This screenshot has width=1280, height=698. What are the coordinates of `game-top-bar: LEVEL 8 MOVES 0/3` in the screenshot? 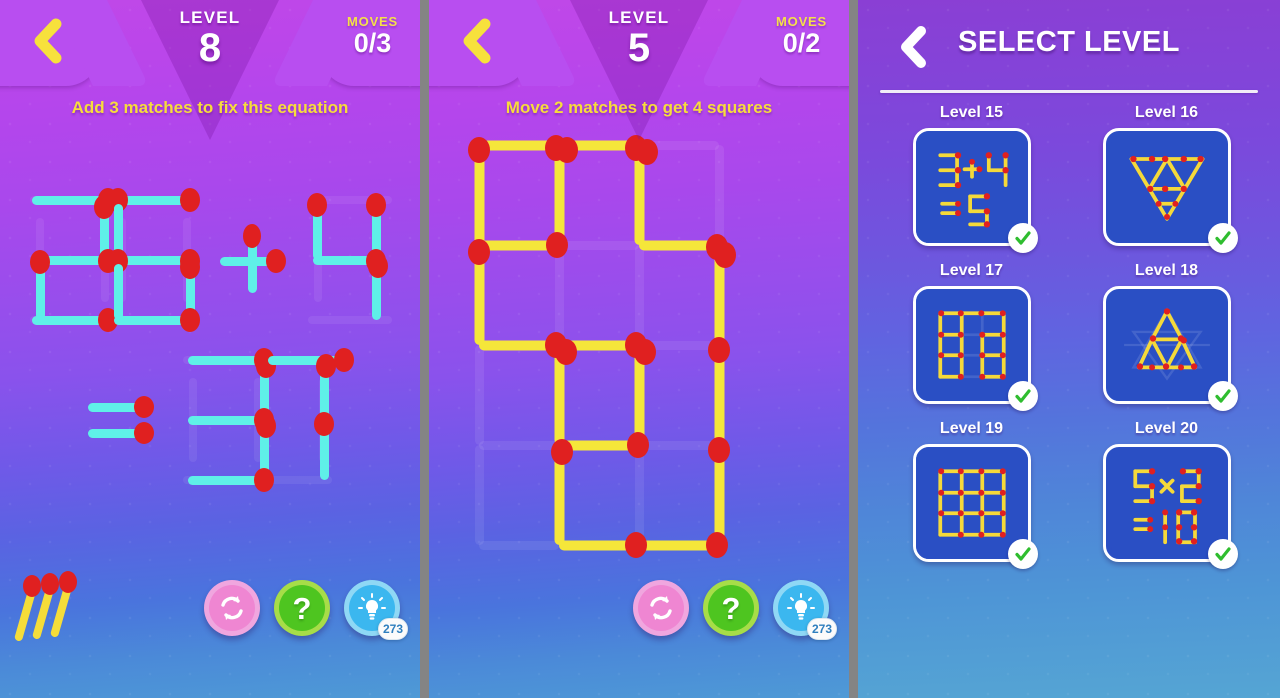 It's located at (210, 70).